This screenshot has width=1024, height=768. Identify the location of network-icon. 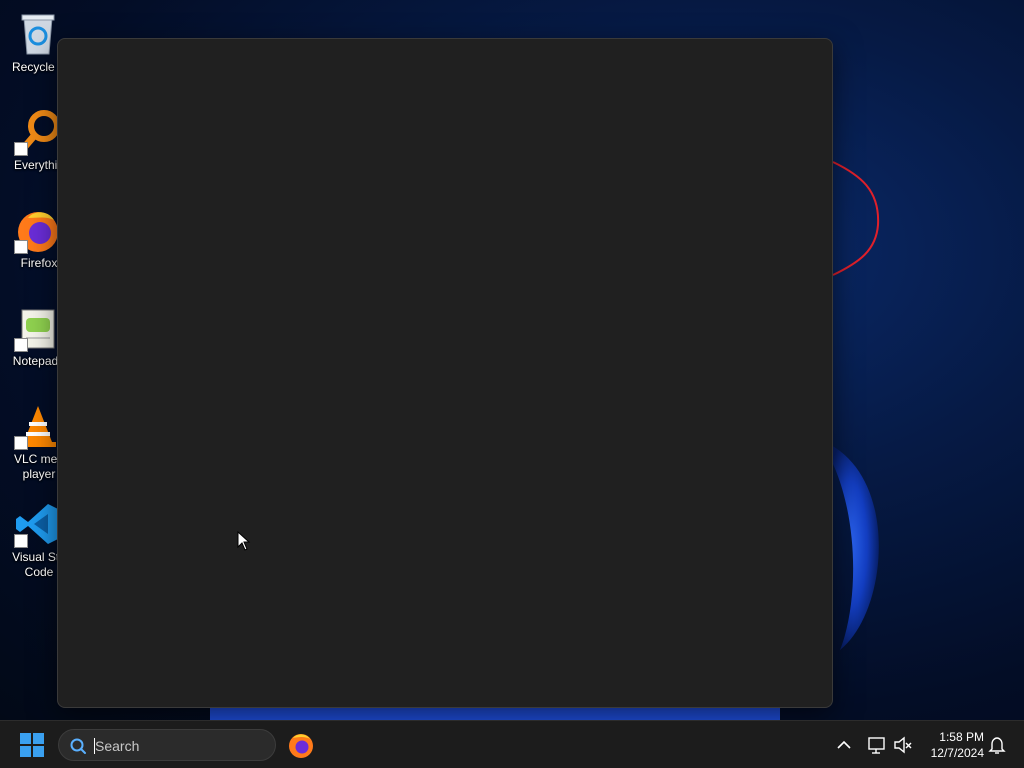
(877, 745).